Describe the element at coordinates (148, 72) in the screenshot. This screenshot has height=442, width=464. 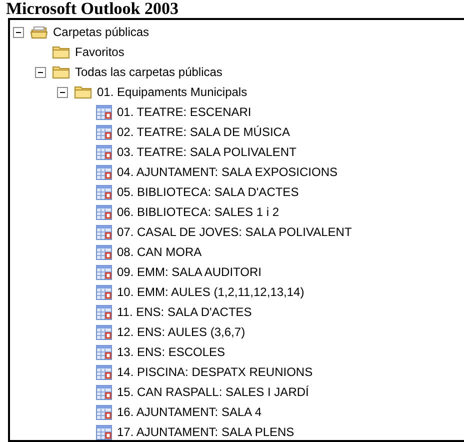
I see `tree-item-label: Todas las carpetas públicas` at that location.